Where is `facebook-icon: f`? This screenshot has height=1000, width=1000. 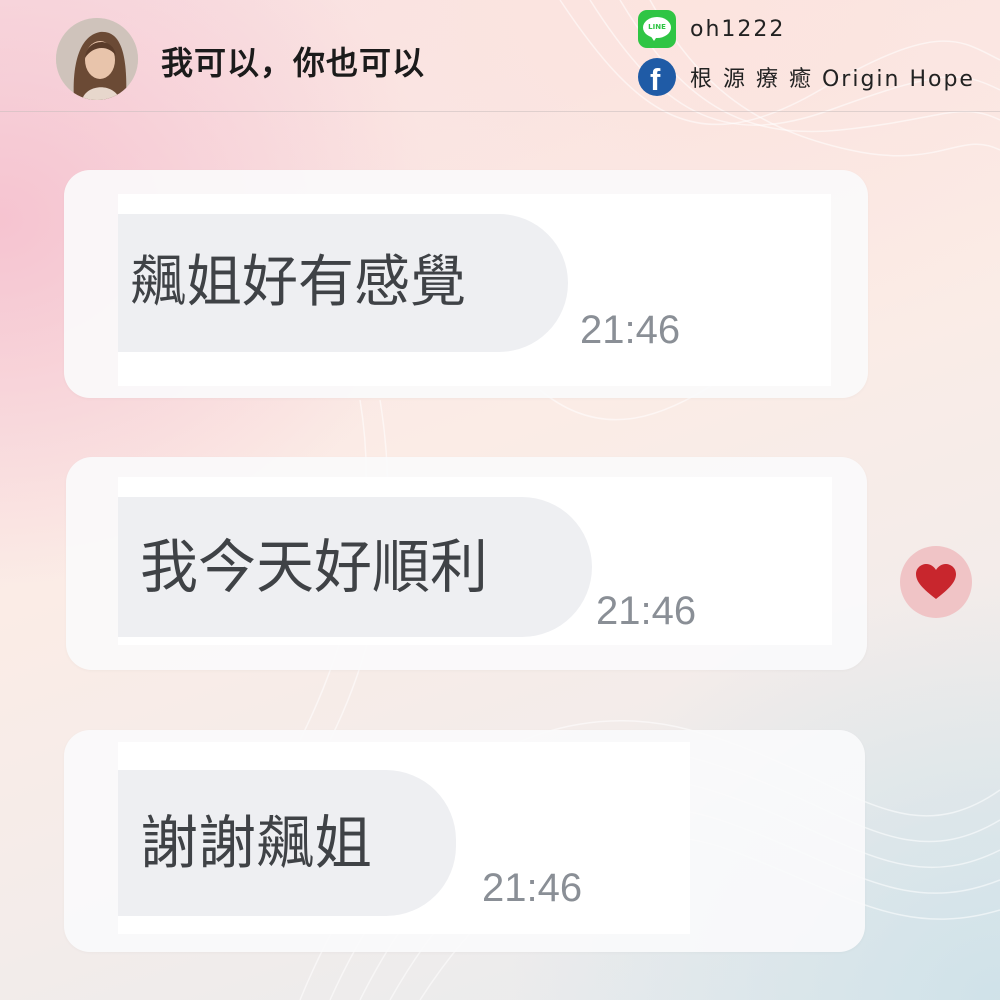
facebook-icon: f is located at coordinates (657, 77).